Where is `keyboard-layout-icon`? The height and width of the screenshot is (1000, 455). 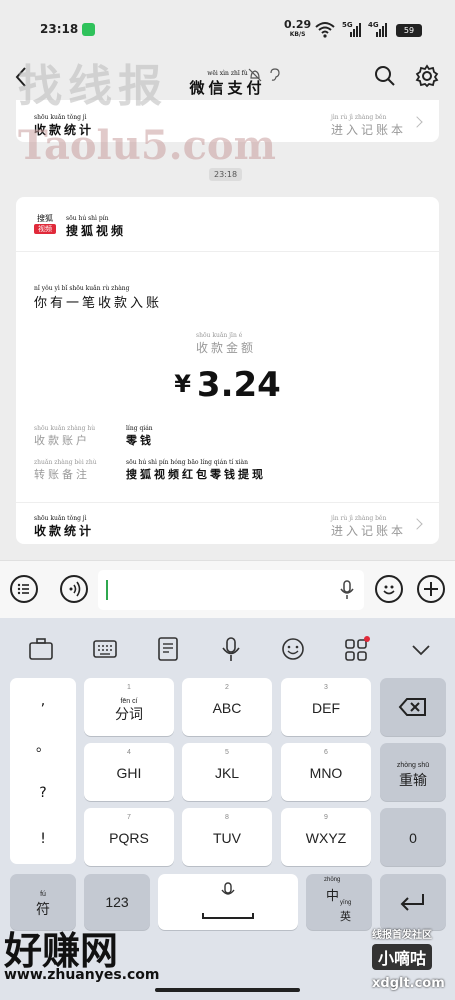
keyboard-layout-icon is located at coordinates (105, 649).